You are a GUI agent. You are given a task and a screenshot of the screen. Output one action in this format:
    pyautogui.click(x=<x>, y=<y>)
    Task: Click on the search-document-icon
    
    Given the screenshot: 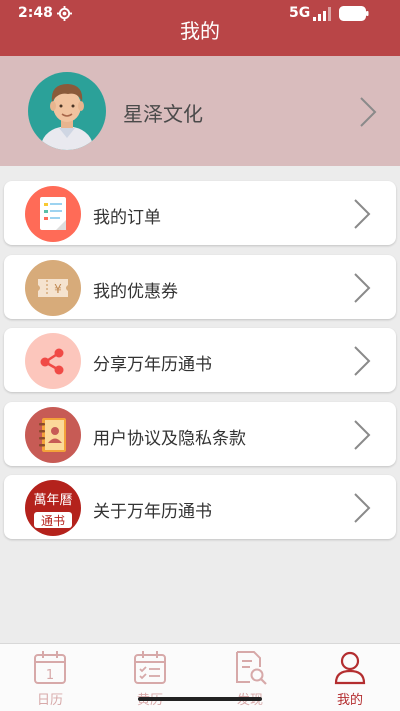 What is the action you would take?
    pyautogui.click(x=251, y=668)
    